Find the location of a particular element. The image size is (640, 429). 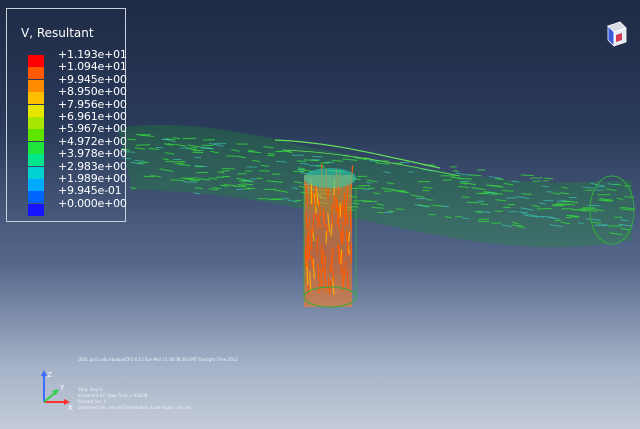

legend-value: +8.950e+00 is located at coordinates (92, 92).